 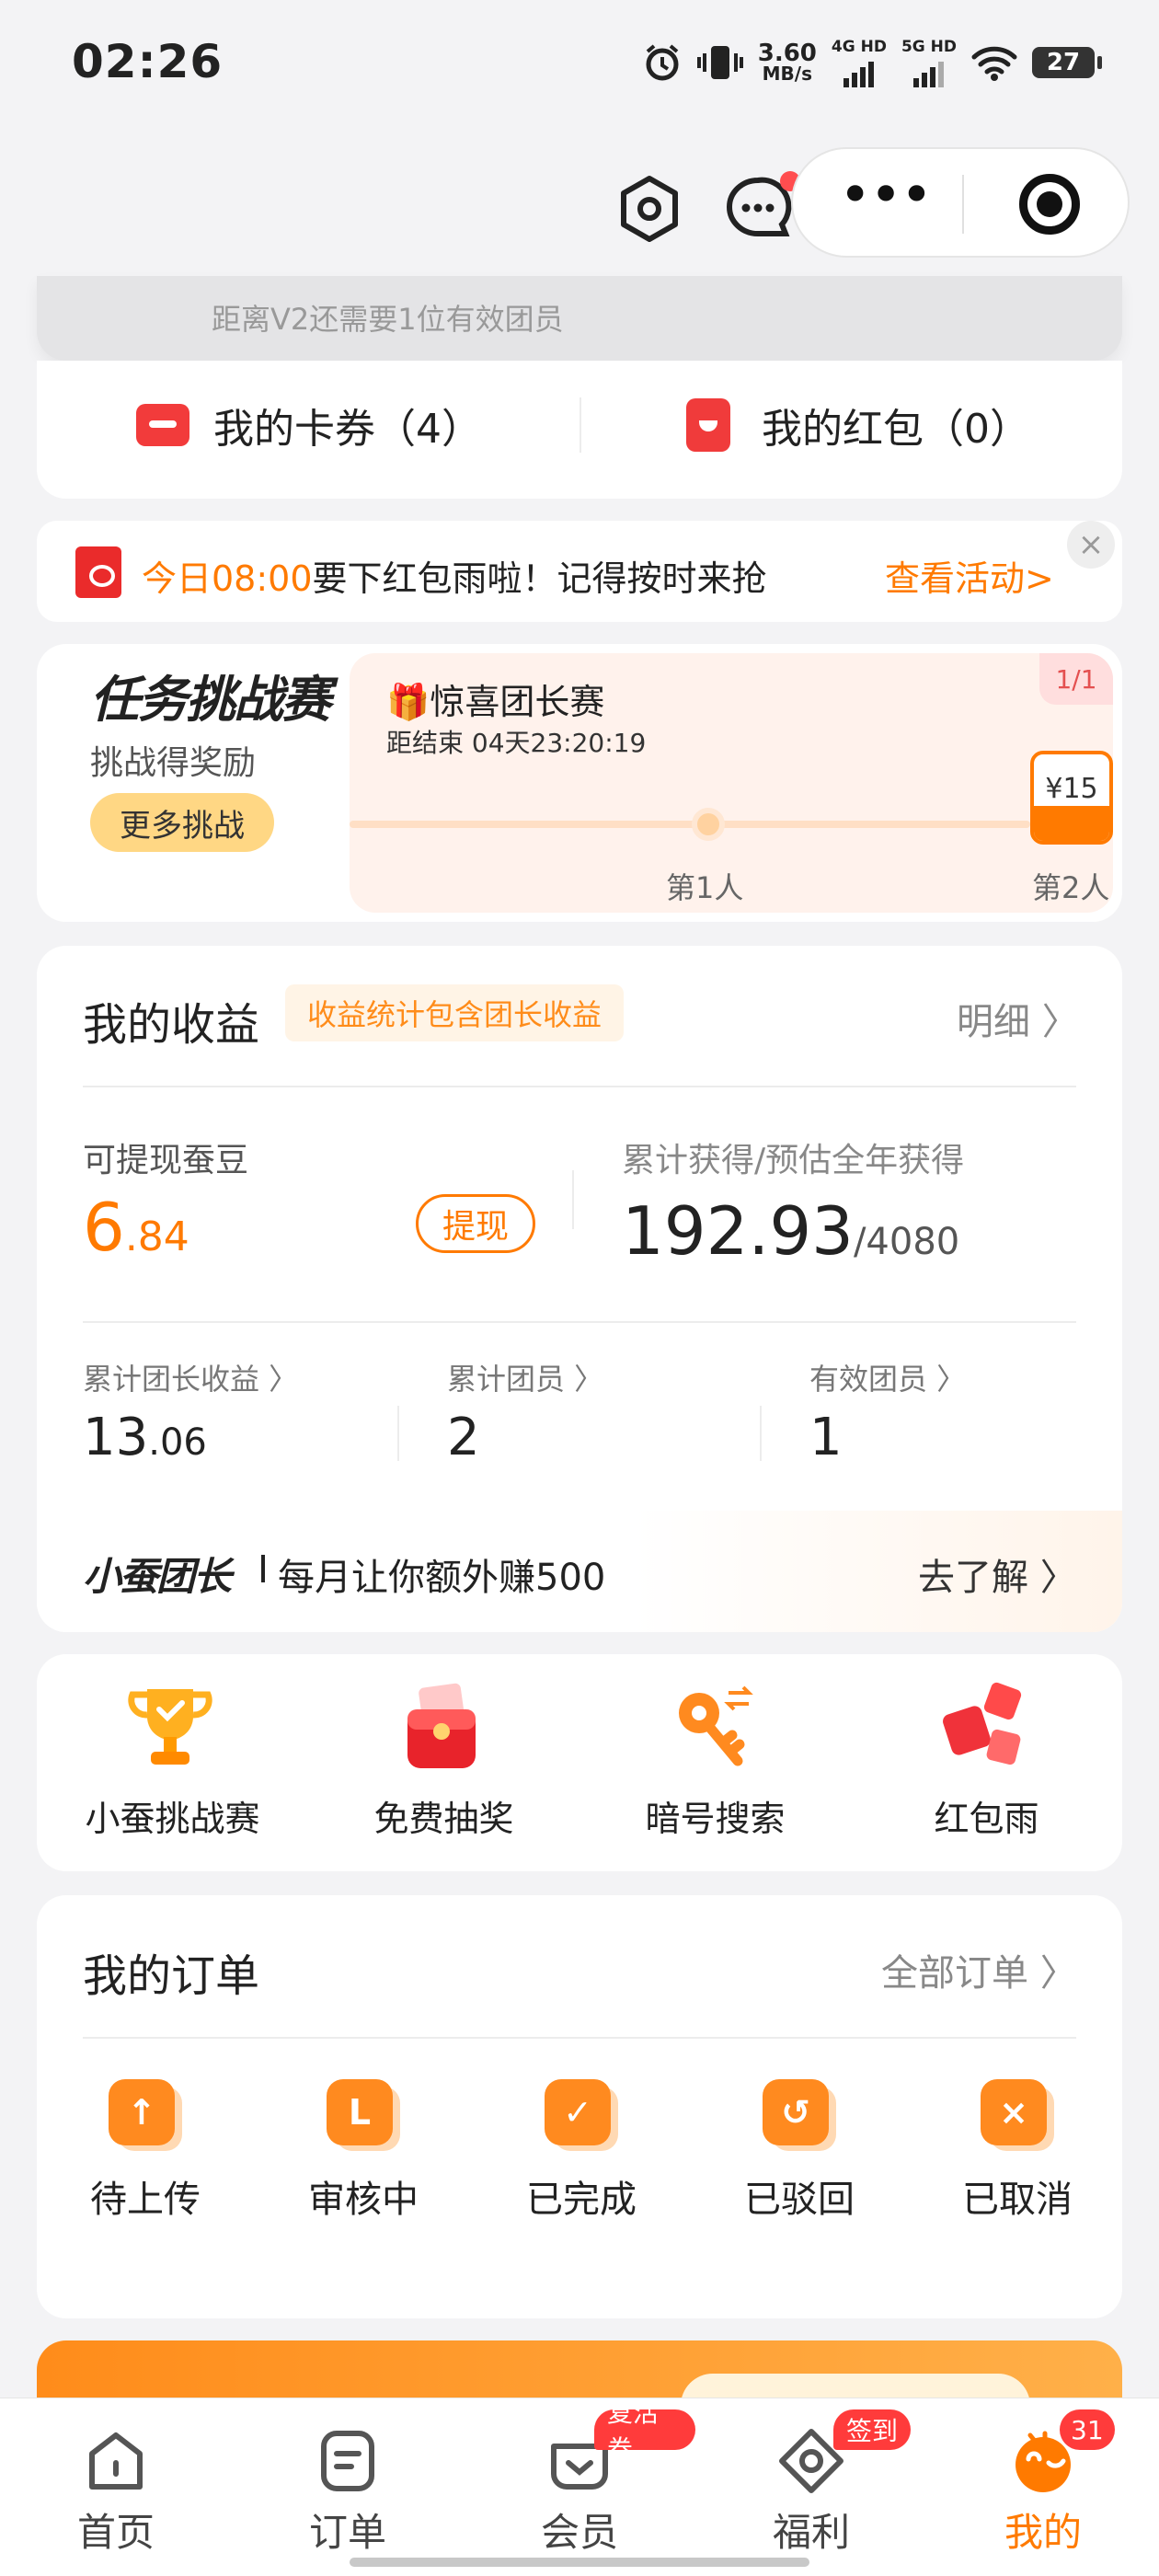 I want to click on feature-label: 小蚕挑战赛, so click(x=172, y=1819).